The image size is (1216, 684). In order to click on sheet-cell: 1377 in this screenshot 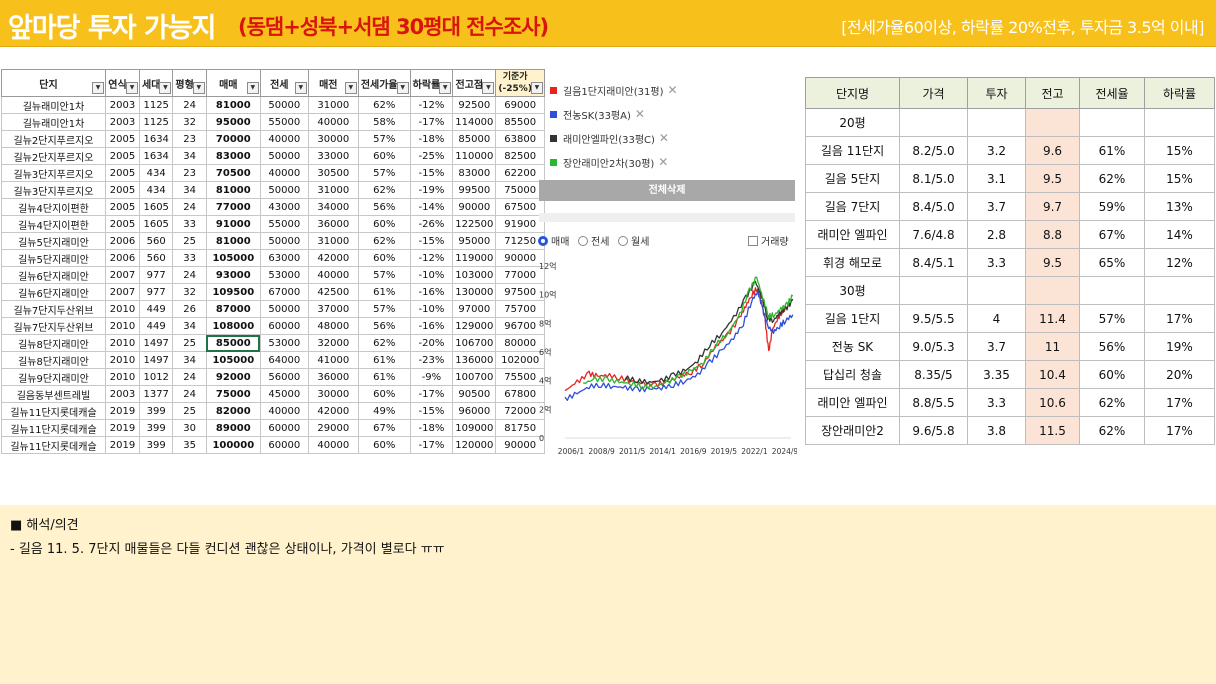, I will do `click(156, 394)`.